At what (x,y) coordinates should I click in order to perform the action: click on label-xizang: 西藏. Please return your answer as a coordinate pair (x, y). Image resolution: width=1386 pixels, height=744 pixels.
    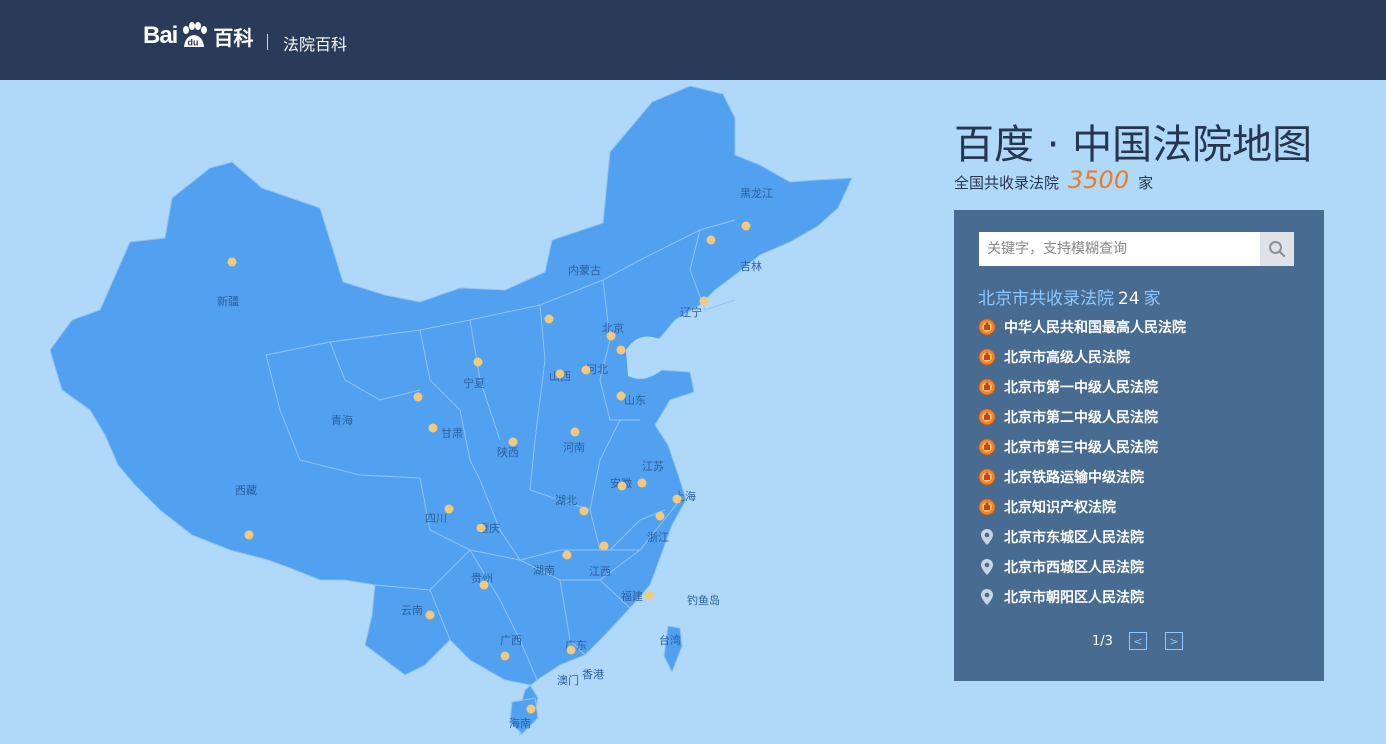
    Looking at the image, I should click on (246, 490).